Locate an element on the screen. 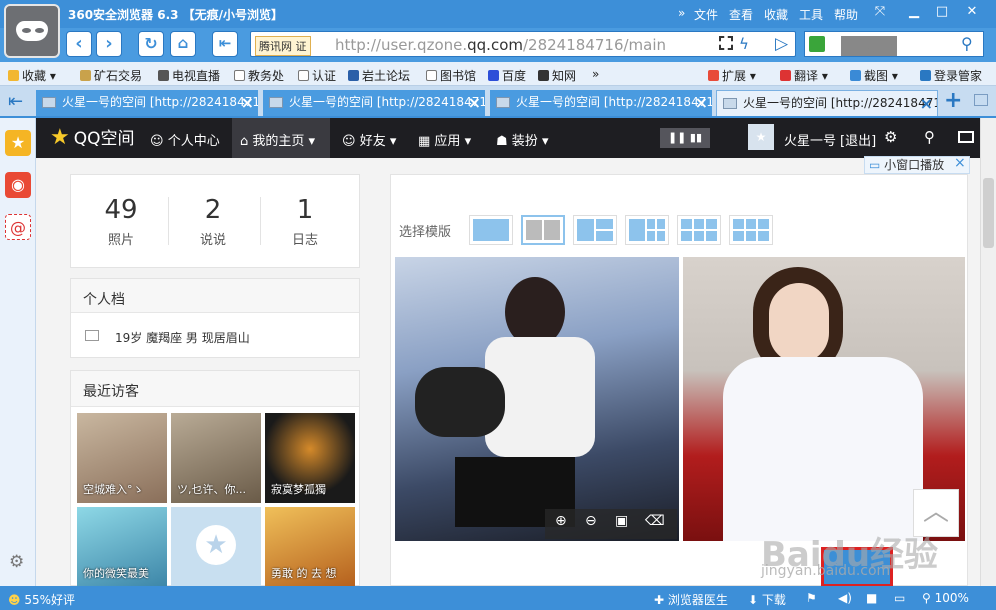  window-icon: ▭ is located at coordinates (899, 598).